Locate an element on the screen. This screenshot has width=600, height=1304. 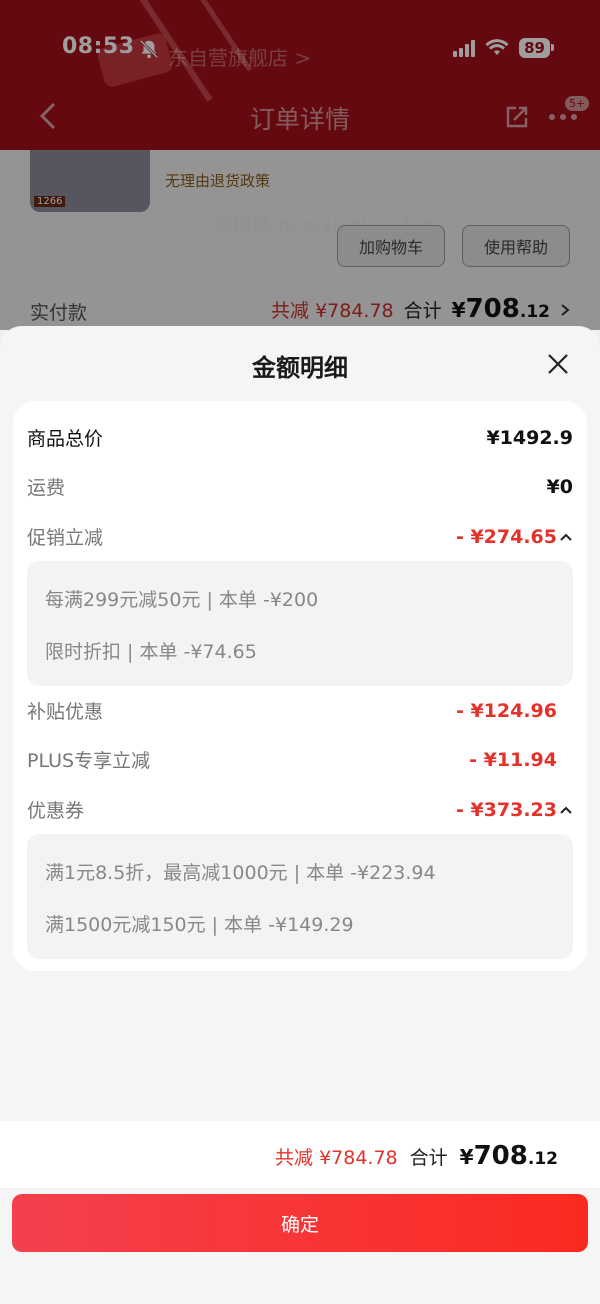
plus-row: PLUS专享立减 - ¥11.94 is located at coordinates (300, 759).